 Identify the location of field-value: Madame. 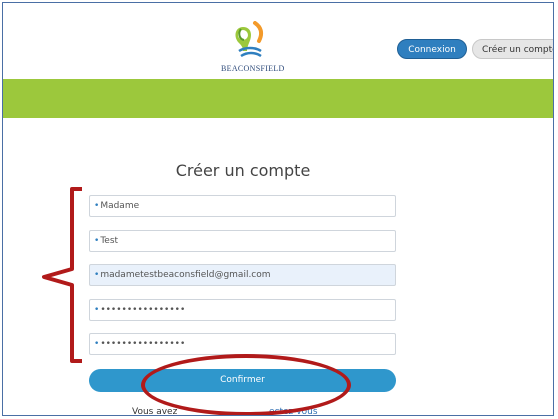
(120, 206).